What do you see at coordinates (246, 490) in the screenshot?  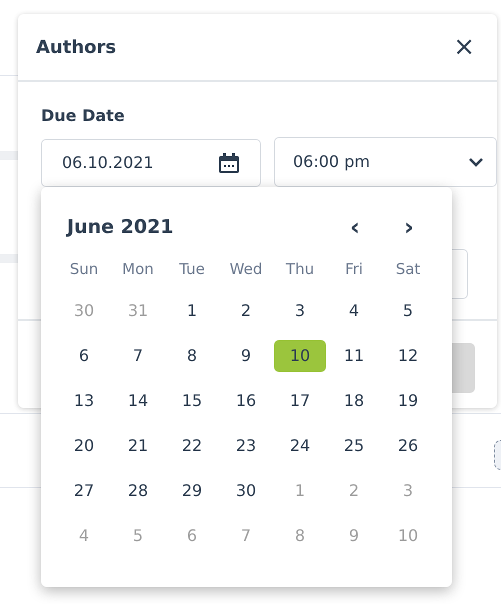 I see `calendar-day: 30` at bounding box center [246, 490].